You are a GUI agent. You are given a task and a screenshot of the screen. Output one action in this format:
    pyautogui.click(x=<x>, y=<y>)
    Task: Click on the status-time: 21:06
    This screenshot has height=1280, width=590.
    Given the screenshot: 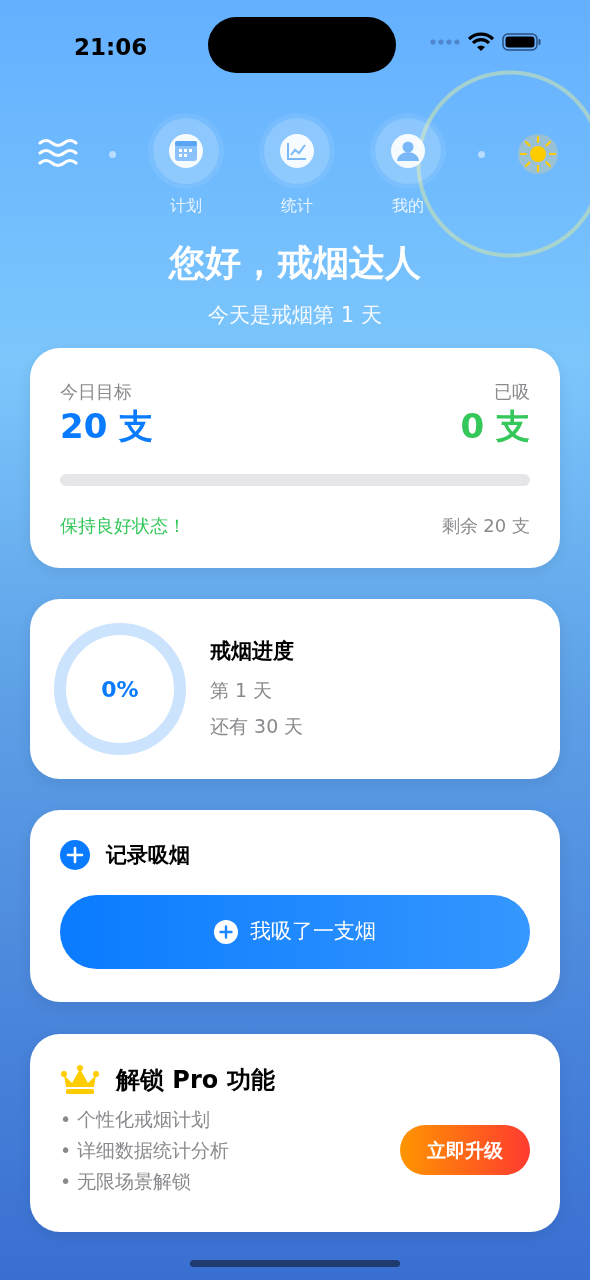 What is the action you would take?
    pyautogui.click(x=111, y=47)
    